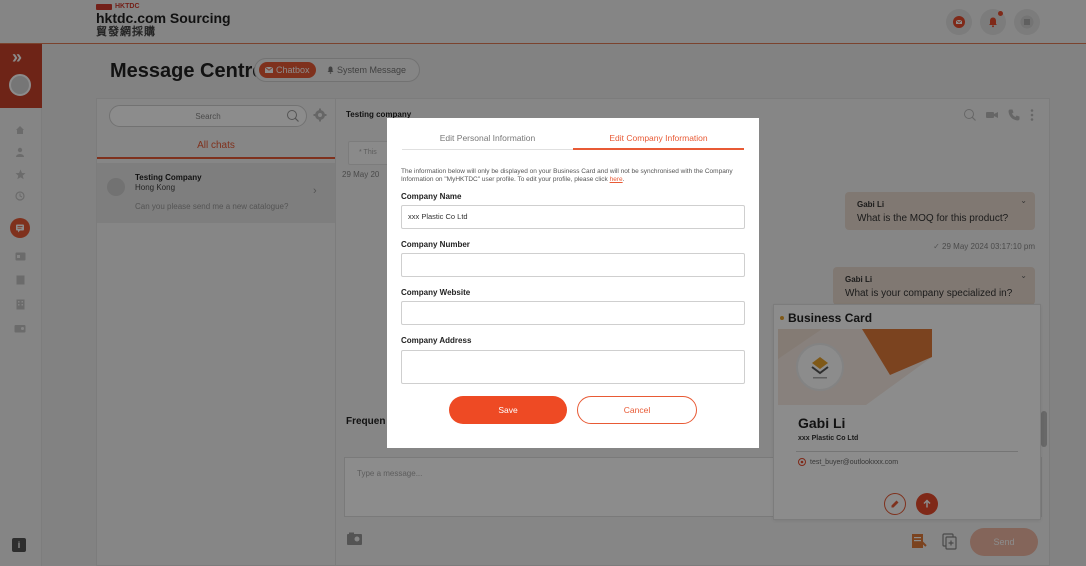 This screenshot has width=1086, height=566. I want to click on company-website-label: Company Website, so click(436, 292).